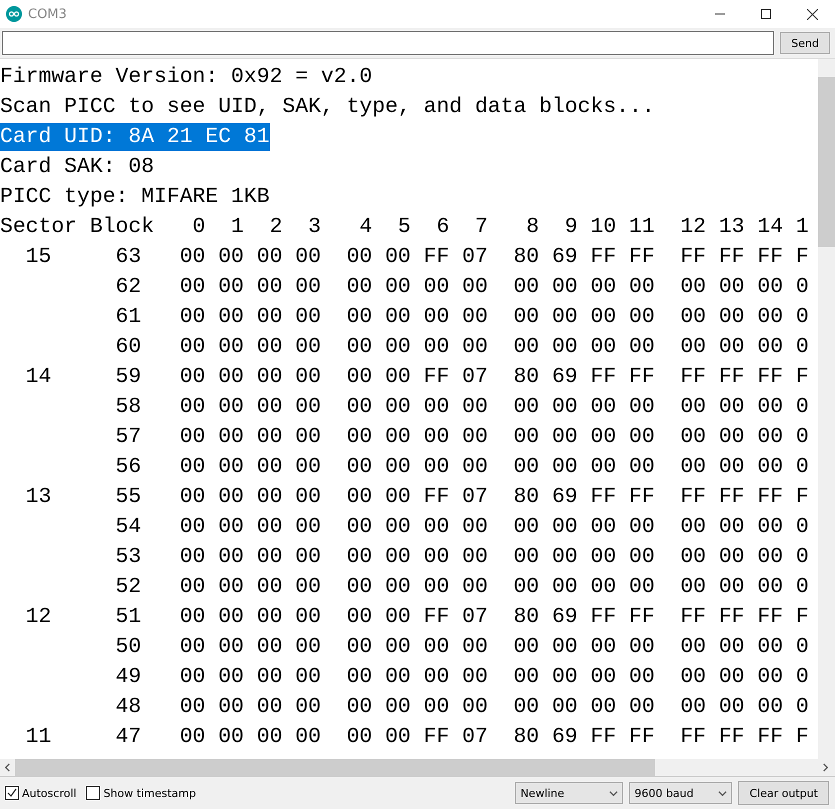 The image size is (835, 809). Describe the element at coordinates (461, 557) in the screenshot. I see `output-line: 53 00 00 00 00 00 00 00 00 00 00 00 00 00 00 00 0` at that location.